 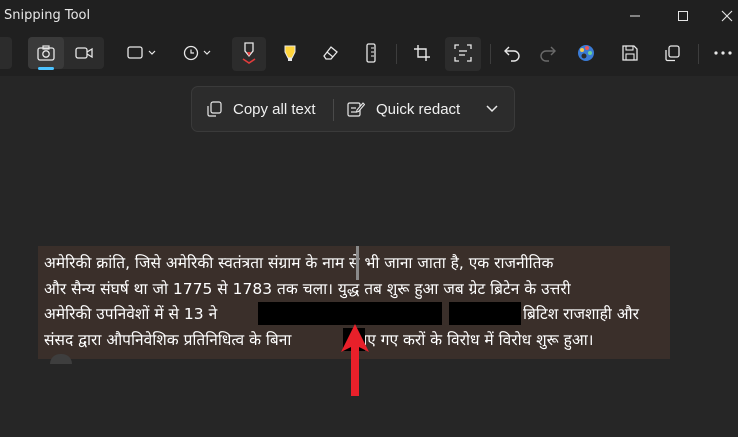 I want to click on text-actions-divider, so click(x=333, y=110).